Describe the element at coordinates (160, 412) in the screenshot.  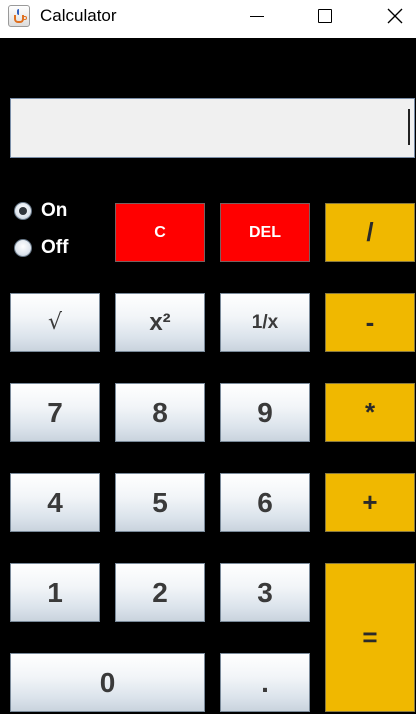
I see `eight-button: 8` at that location.